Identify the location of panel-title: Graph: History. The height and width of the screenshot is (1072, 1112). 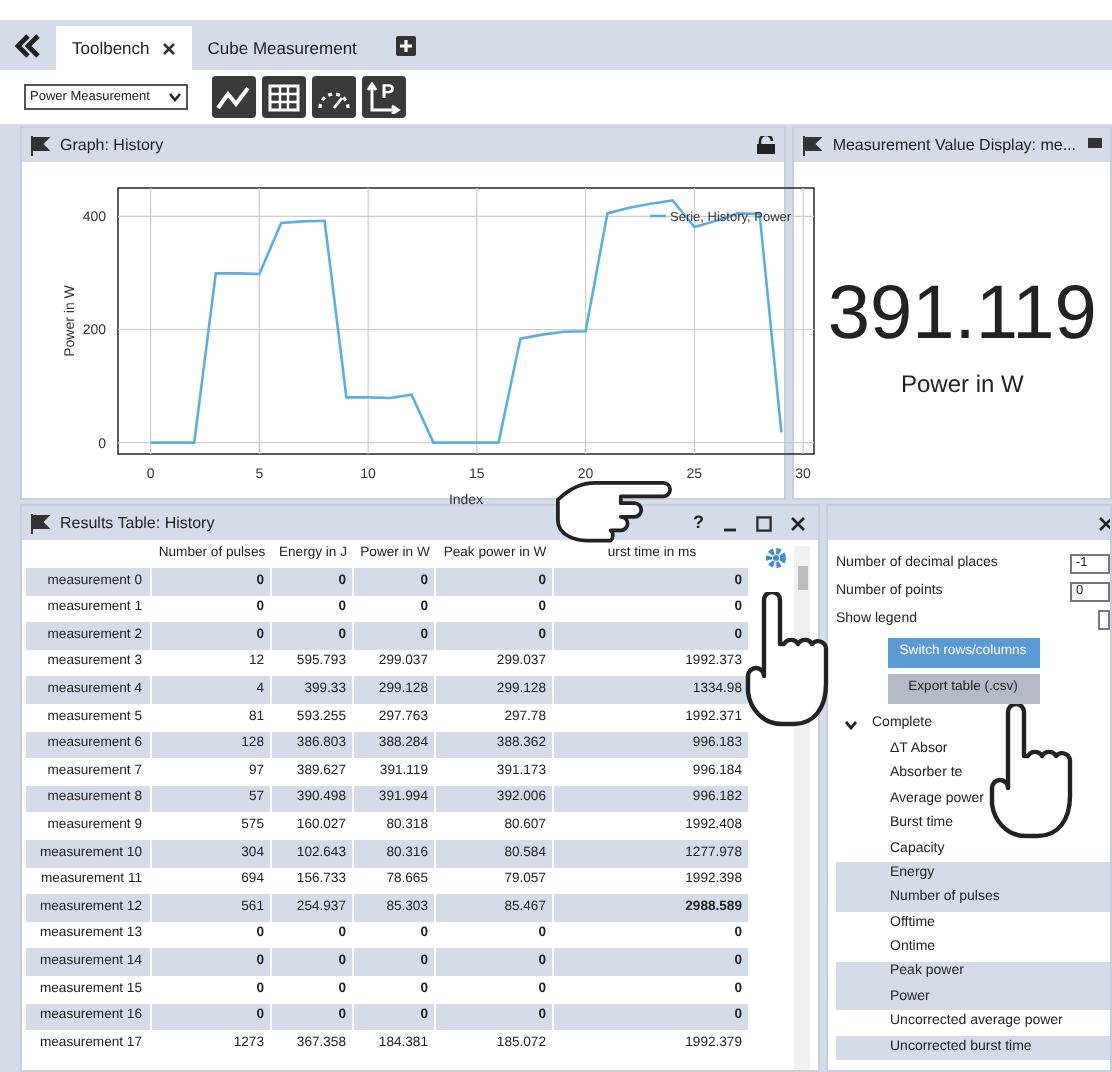
(113, 145).